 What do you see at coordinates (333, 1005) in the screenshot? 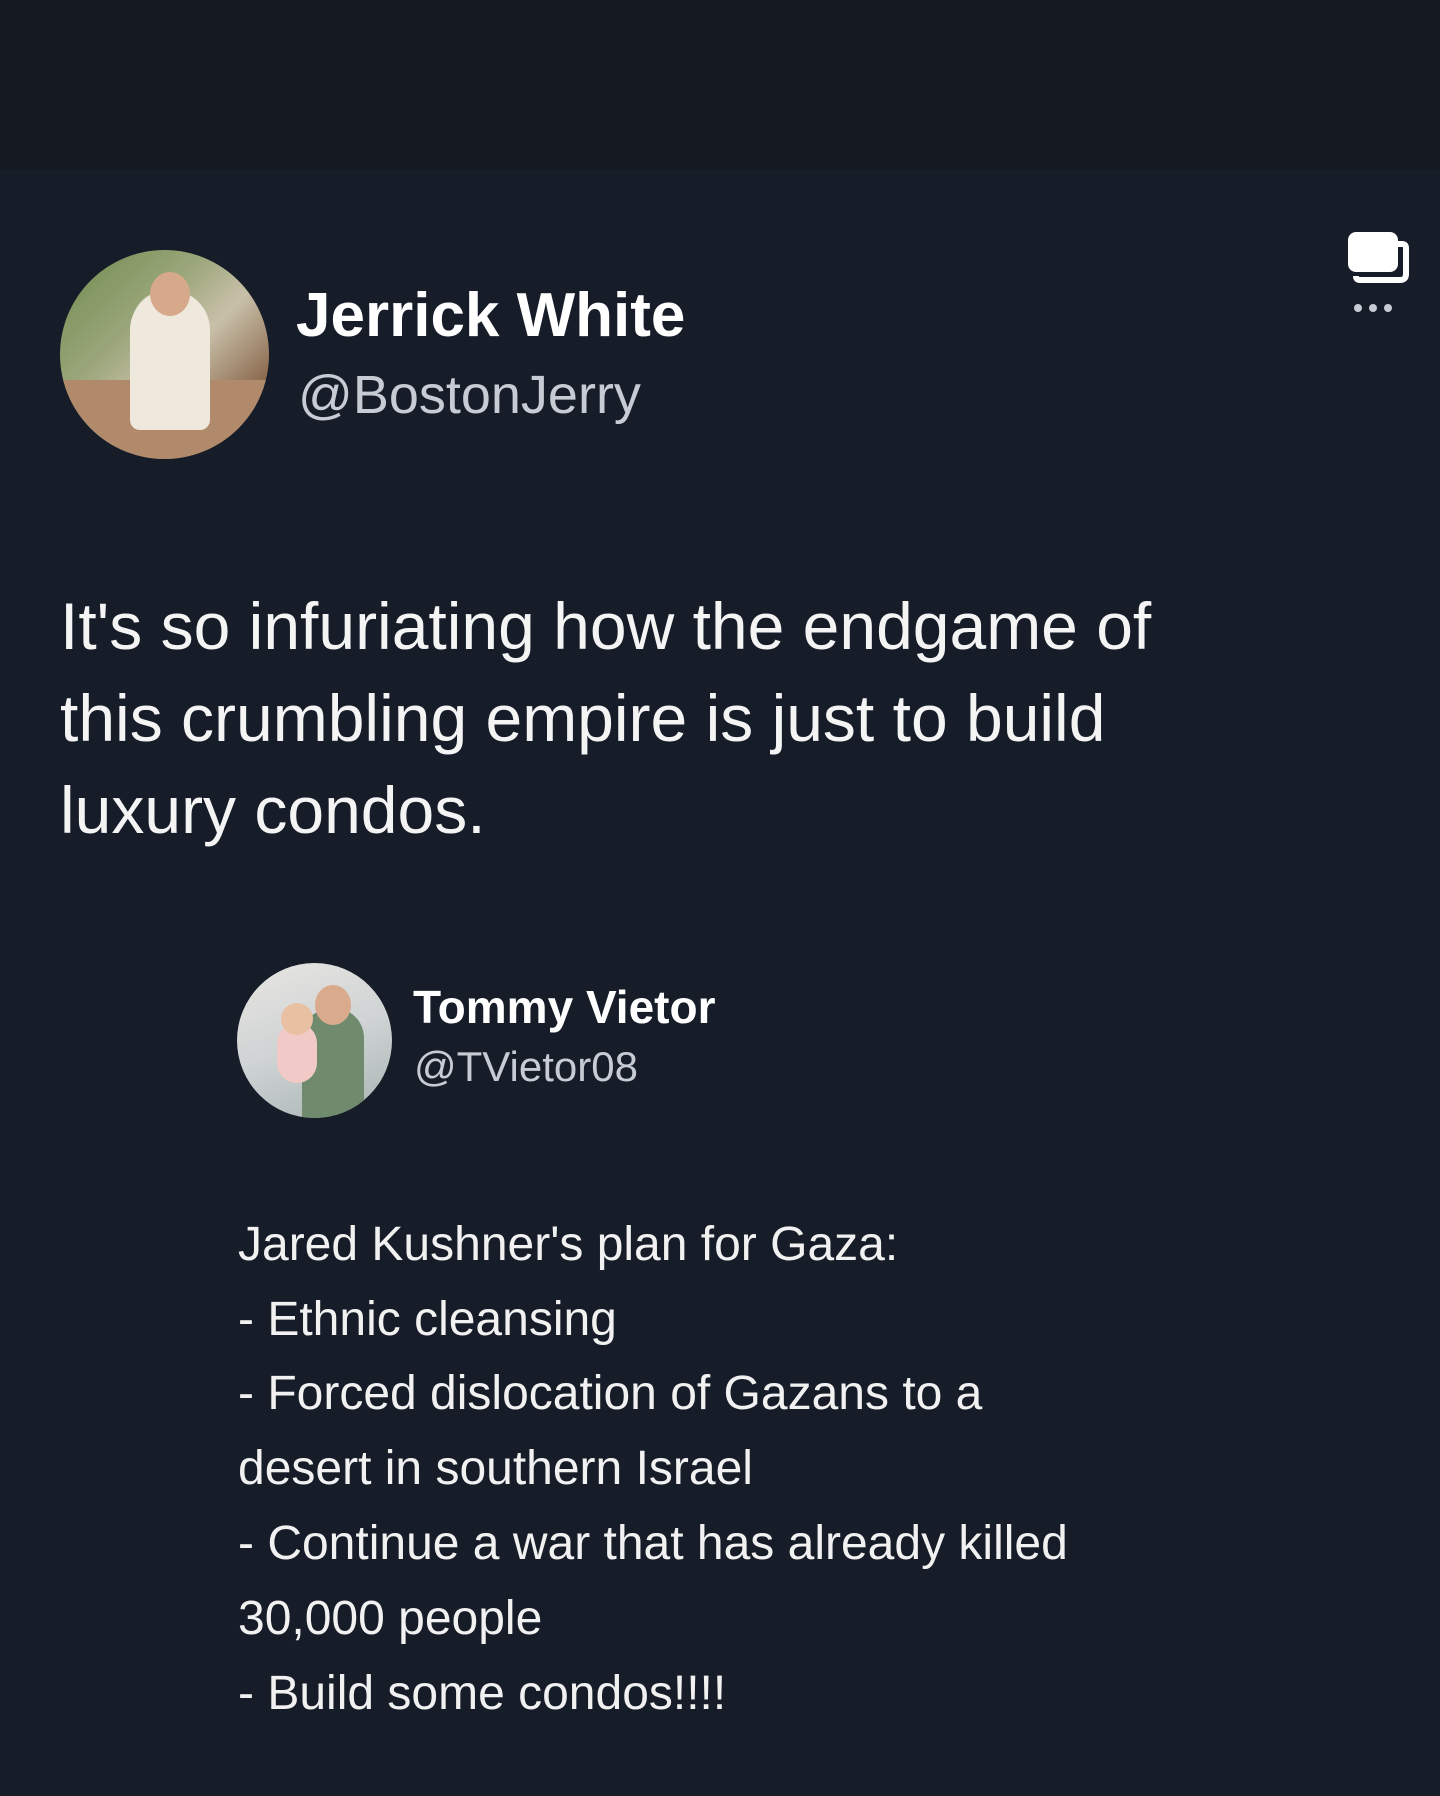
I see `avatar-person-head` at bounding box center [333, 1005].